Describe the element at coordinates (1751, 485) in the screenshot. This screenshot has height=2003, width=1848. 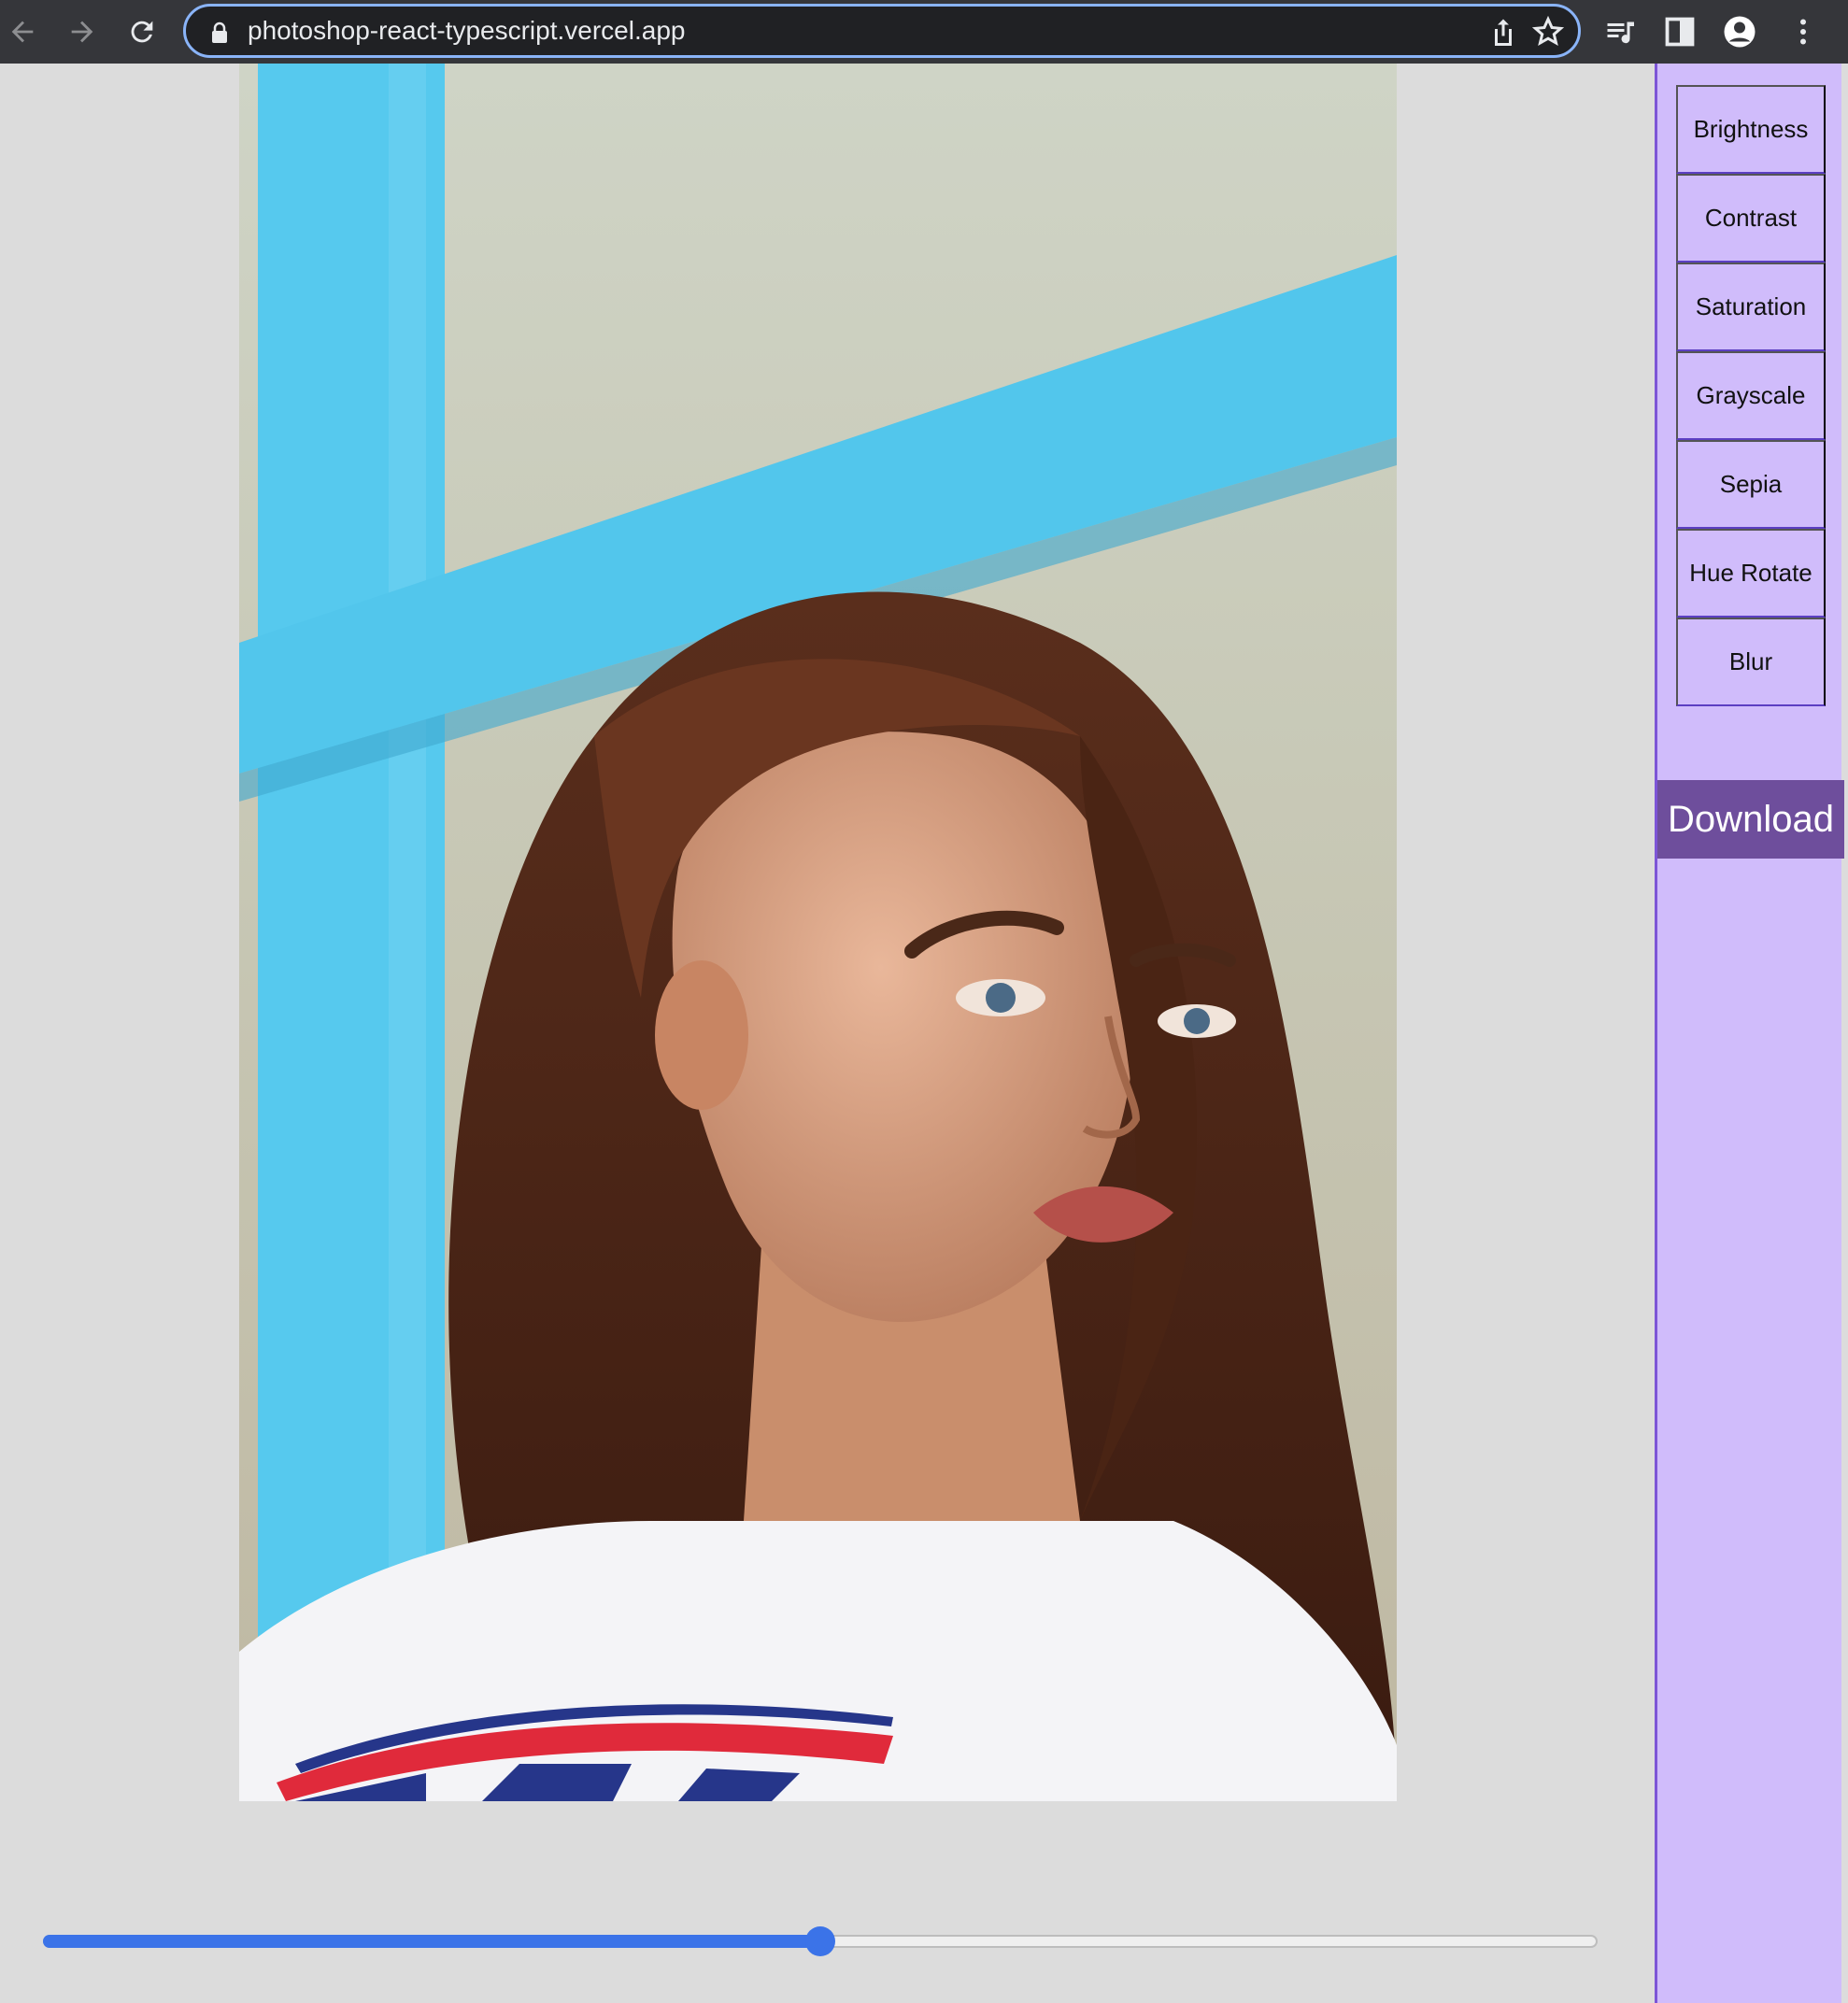
I see `sepia-button: Sepia` at that location.